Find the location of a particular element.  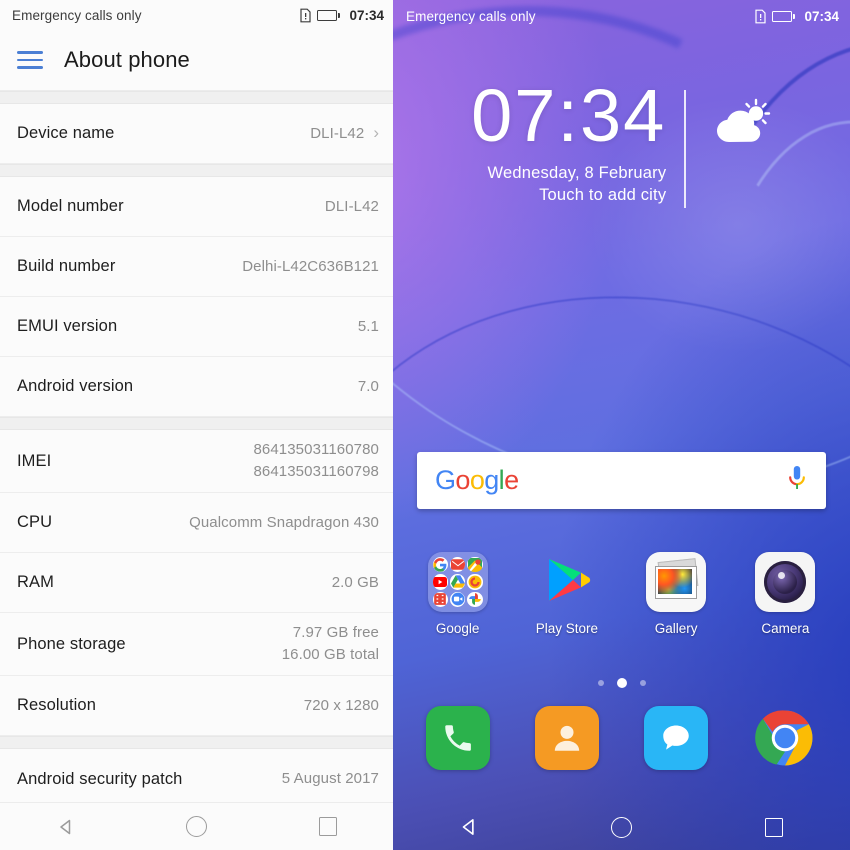

table-row-android-security-patch: Android security patch 5 August 2017 is located at coordinates (196, 775).